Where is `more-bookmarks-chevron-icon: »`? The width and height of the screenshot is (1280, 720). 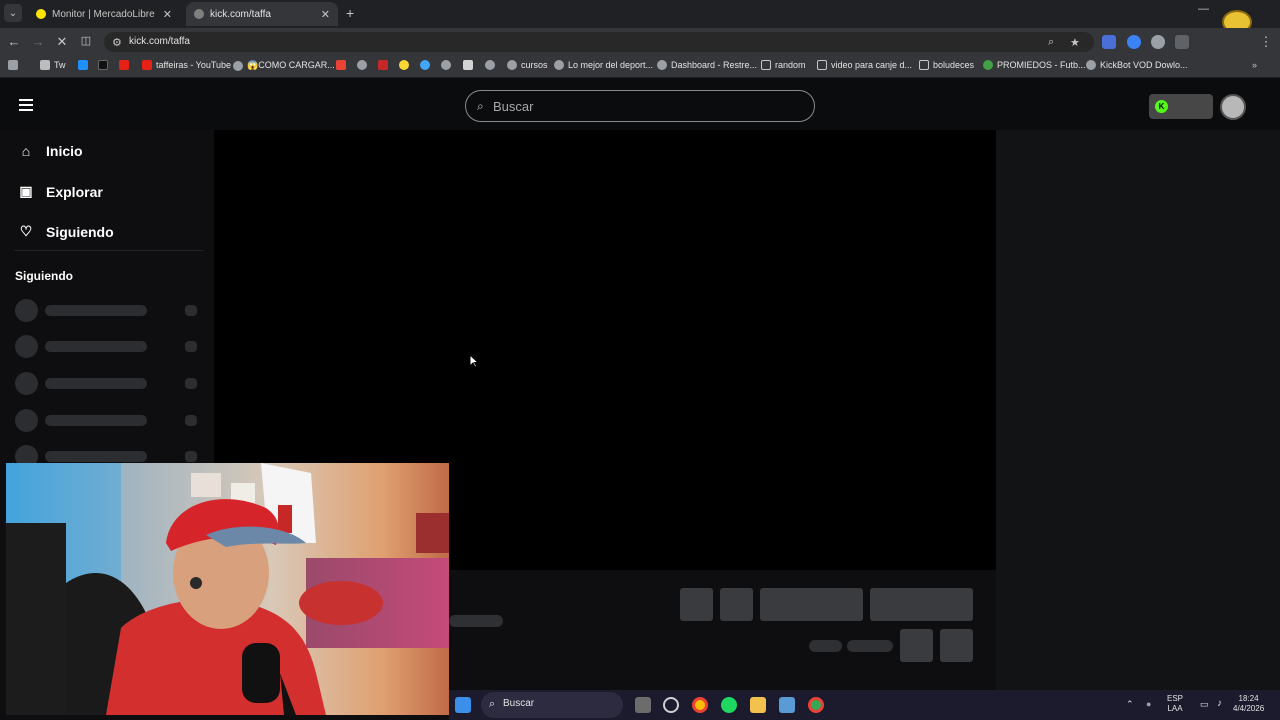
more-bookmarks-chevron-icon: » is located at coordinates (1254, 65).